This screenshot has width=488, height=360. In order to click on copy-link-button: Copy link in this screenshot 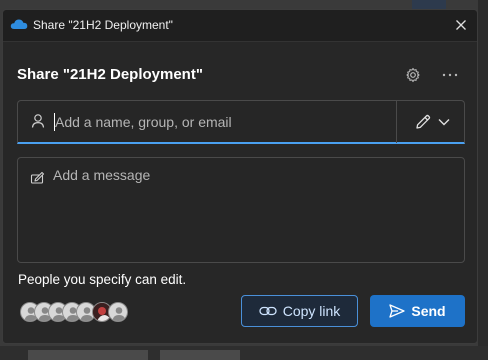, I will do `click(299, 311)`.